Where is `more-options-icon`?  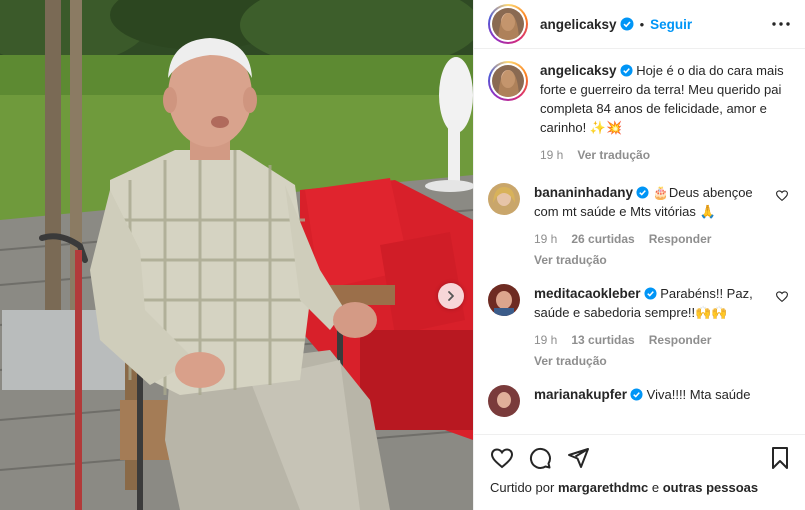 more-options-icon is located at coordinates (781, 24).